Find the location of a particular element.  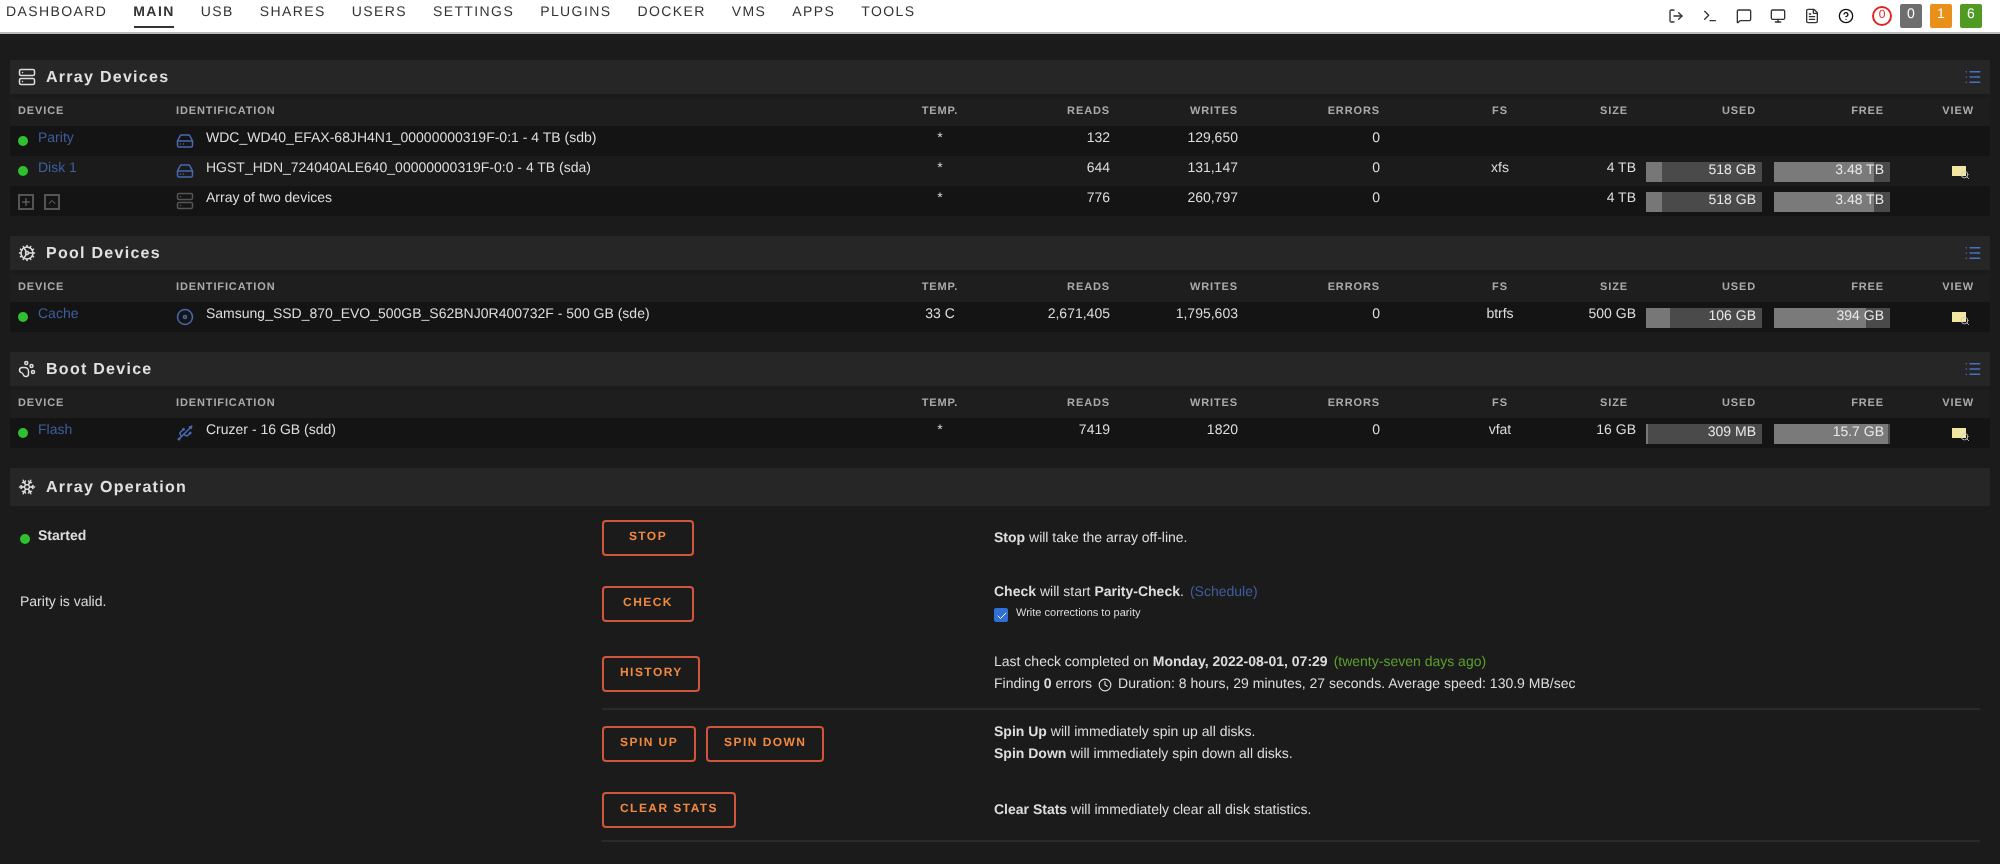

collapse-button is located at coordinates (52, 201).